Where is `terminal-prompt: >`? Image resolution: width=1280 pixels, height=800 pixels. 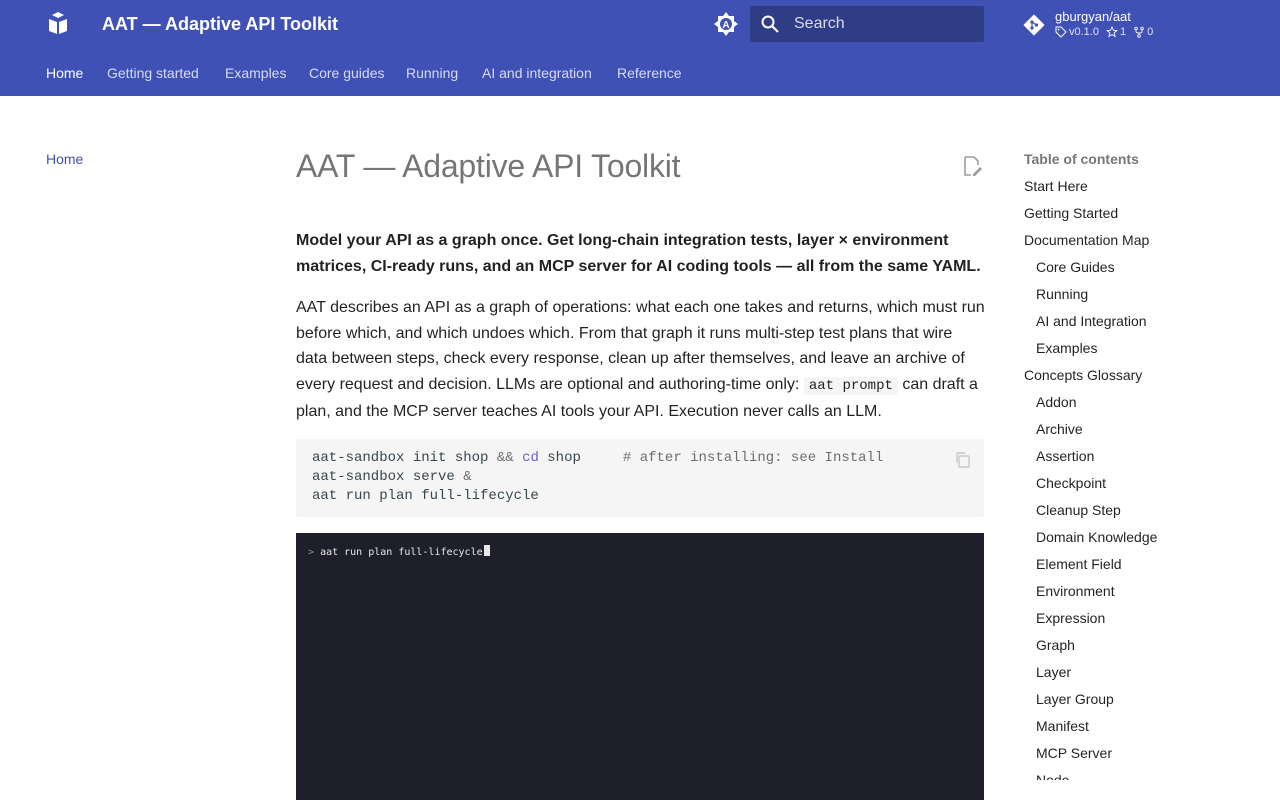 terminal-prompt: > is located at coordinates (311, 552).